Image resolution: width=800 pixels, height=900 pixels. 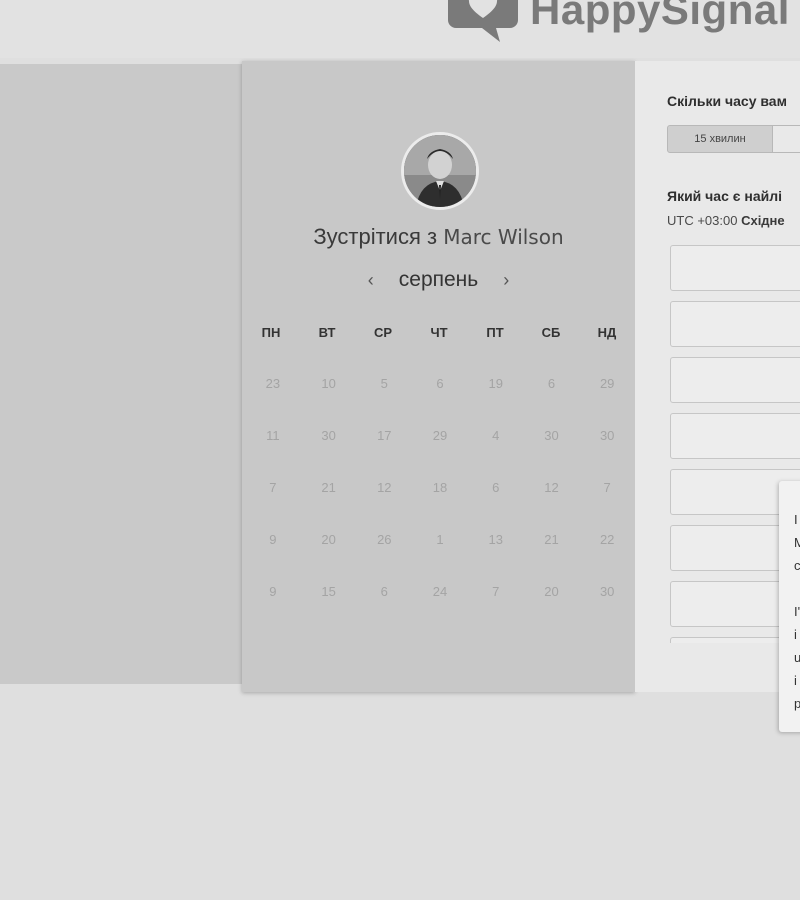 I want to click on calendar-day: 15, so click(x=328, y=591).